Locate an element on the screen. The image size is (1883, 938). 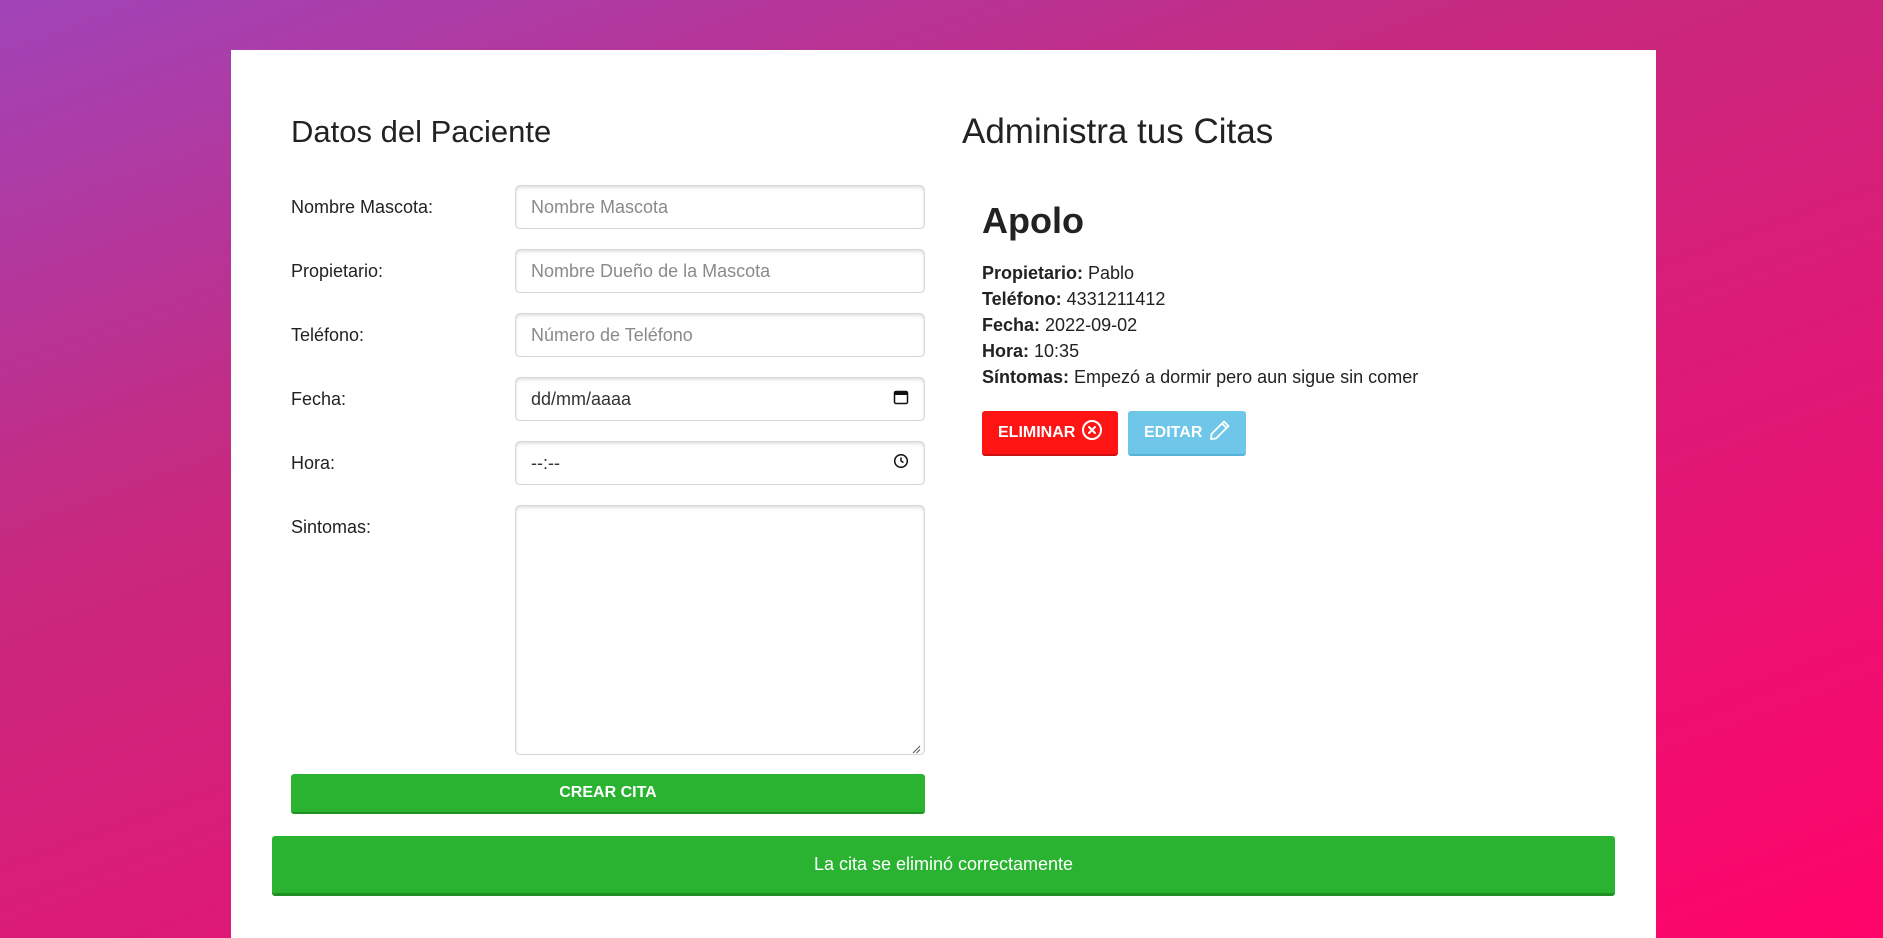
owner-field-wrapper is located at coordinates (720, 271).